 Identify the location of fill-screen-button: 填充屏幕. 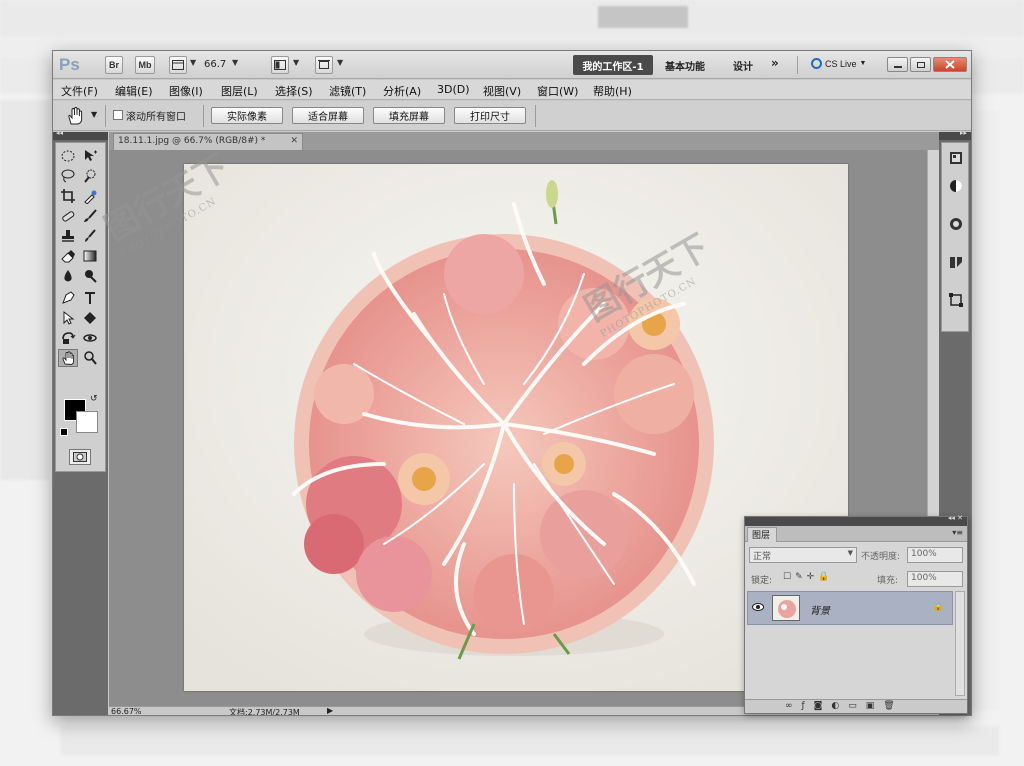
(409, 115).